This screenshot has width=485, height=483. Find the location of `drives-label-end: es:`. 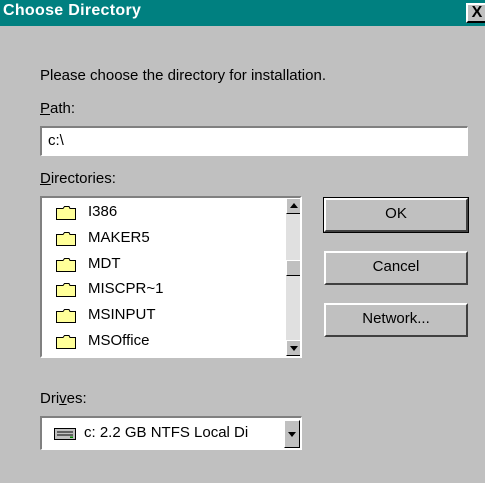

drives-label-end: es: is located at coordinates (76, 398).